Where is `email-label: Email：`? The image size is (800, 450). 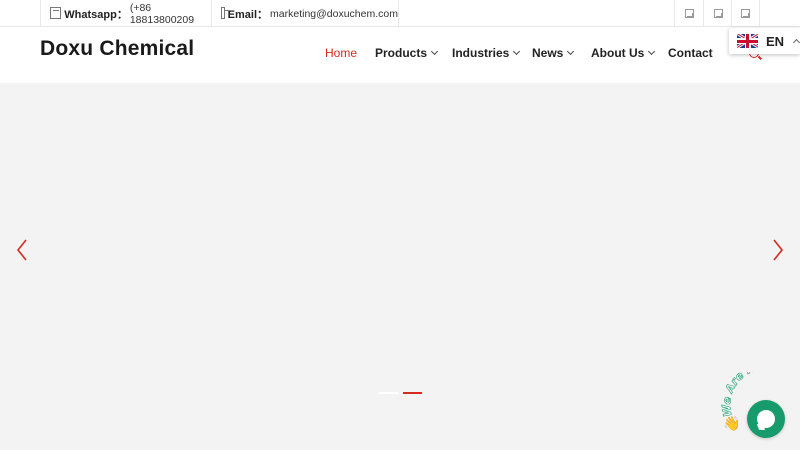 email-label: Email： is located at coordinates (248, 14).